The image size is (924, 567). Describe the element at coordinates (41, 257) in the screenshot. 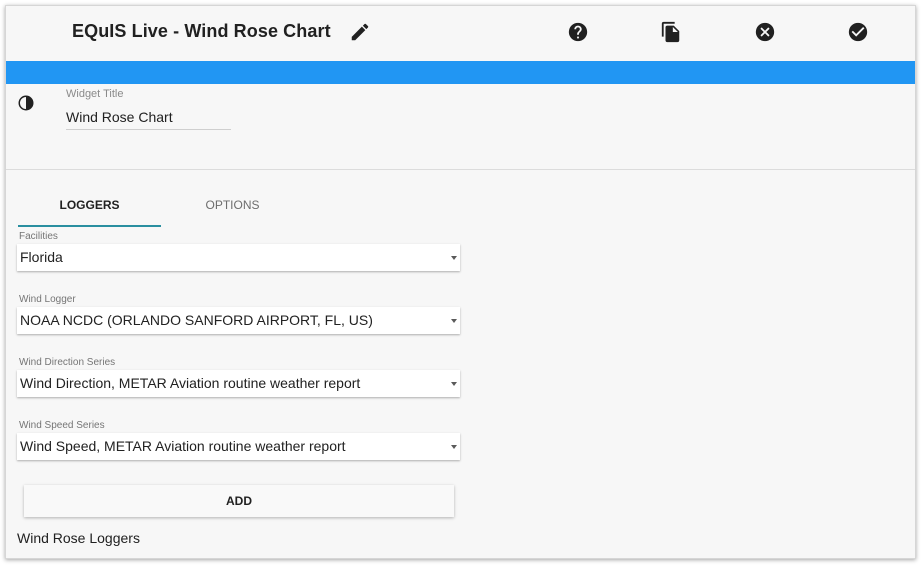

I see `facilities-value: Florida` at that location.